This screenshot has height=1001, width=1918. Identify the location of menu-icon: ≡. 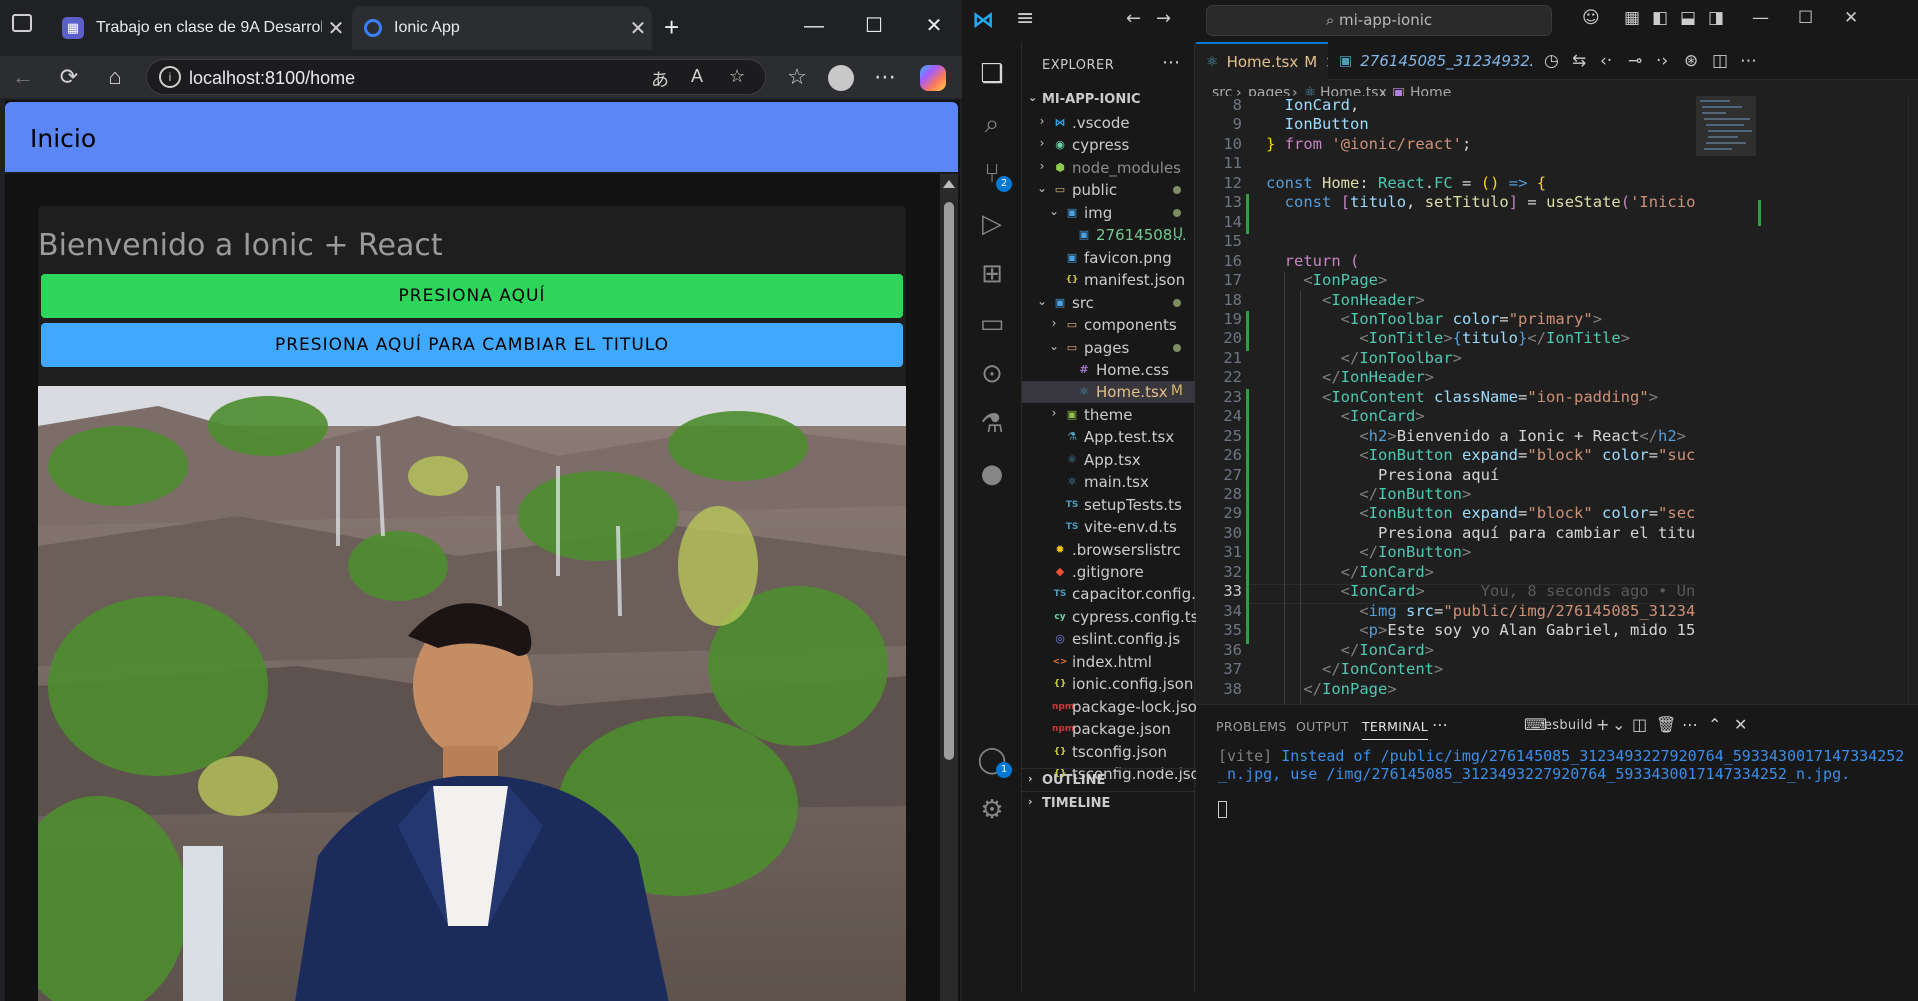
(1031, 18).